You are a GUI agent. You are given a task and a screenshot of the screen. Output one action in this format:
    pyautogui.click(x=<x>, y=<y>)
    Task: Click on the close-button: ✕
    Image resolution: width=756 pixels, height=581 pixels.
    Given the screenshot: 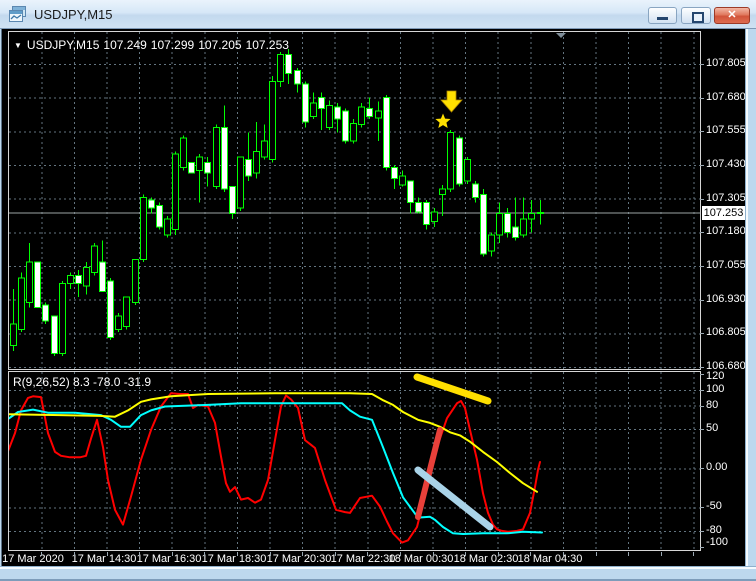 What is the action you would take?
    pyautogui.click(x=732, y=15)
    